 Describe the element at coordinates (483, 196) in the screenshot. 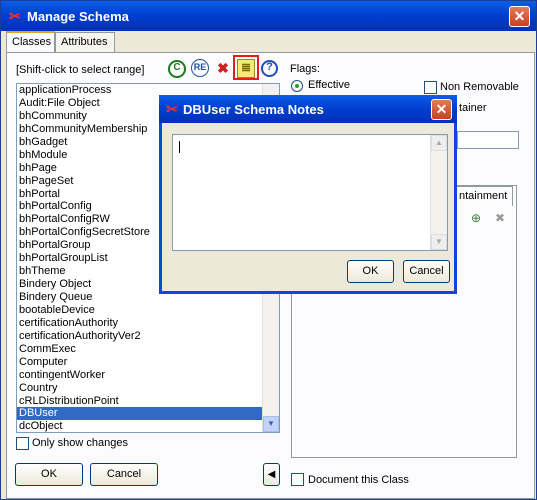

I see `tab-containment: ntainment` at that location.